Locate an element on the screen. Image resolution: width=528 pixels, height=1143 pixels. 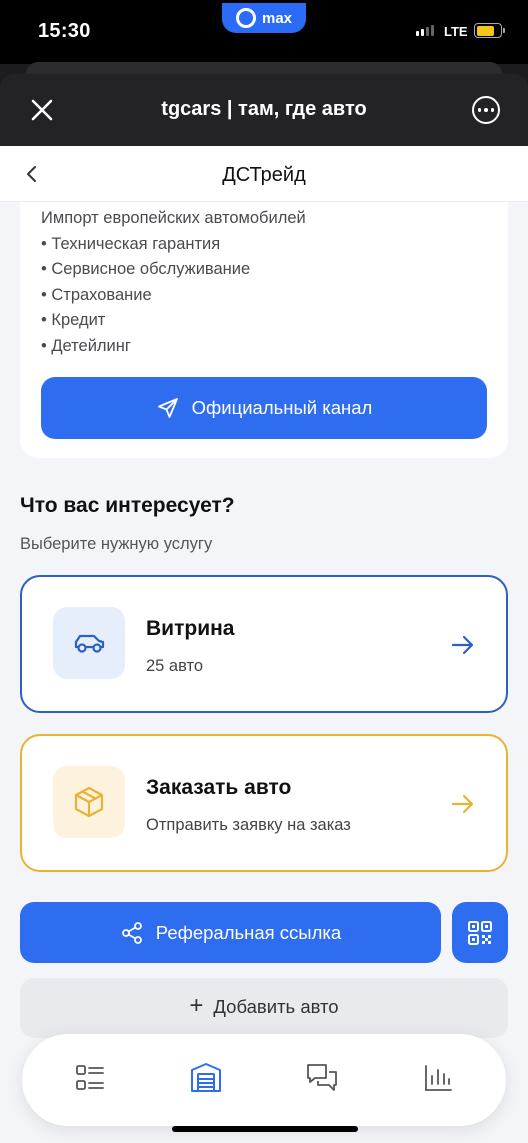
page-title: ДСТрейд is located at coordinates (264, 175).